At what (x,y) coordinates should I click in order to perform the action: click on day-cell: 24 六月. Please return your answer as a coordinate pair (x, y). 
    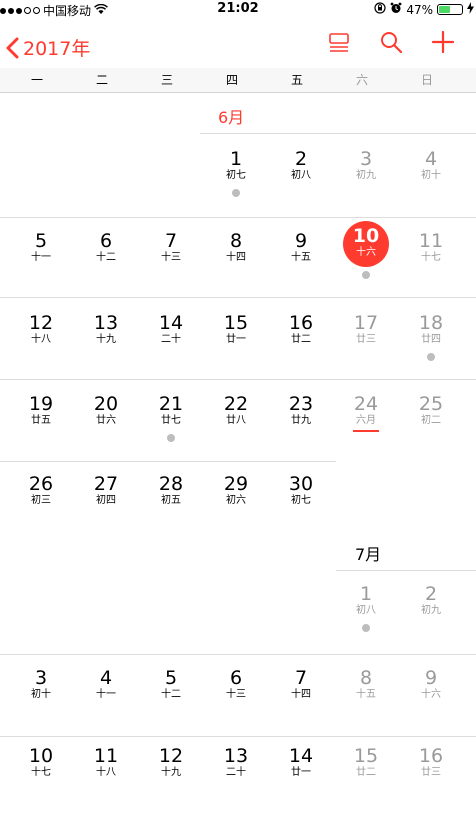
    Looking at the image, I should click on (366, 428).